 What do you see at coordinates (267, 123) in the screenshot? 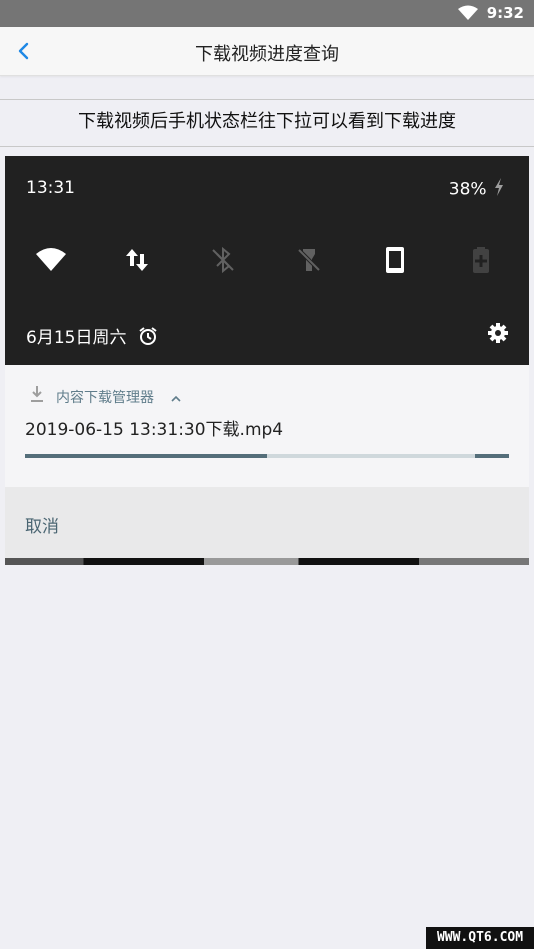
I see `hint-text: 下载视频后手机状态栏往下拉可以看到下载进度` at bounding box center [267, 123].